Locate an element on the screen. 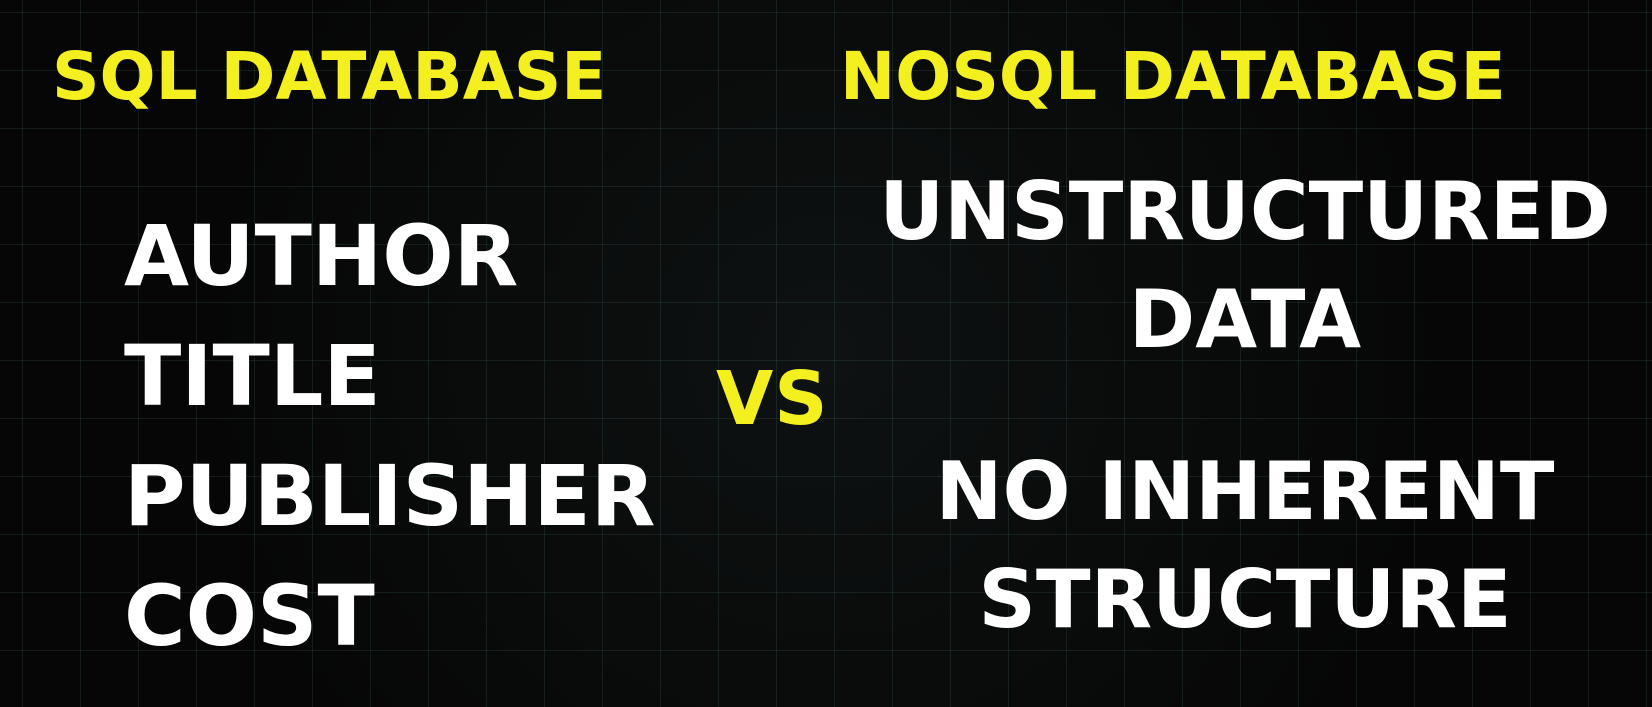 The width and height of the screenshot is (1652, 707). versus-label: VS is located at coordinates (772, 399).